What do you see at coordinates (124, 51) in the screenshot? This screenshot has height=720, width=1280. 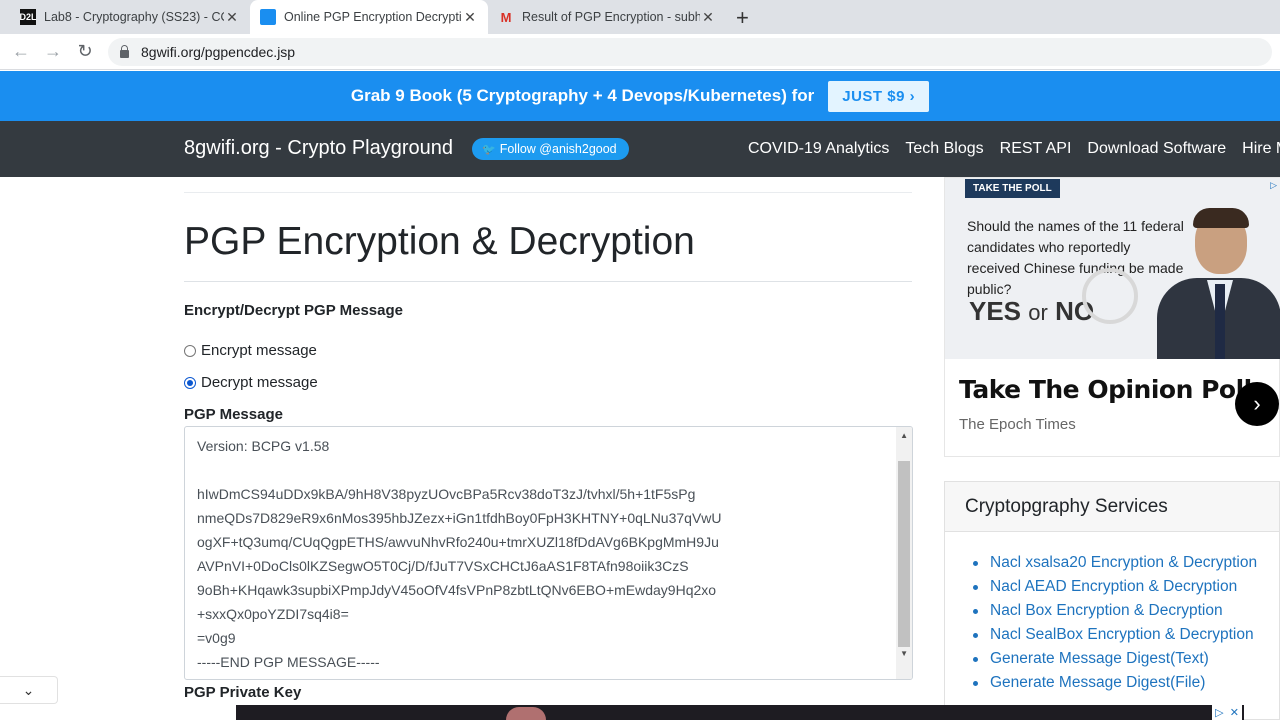 I see `lock-icon` at bounding box center [124, 51].